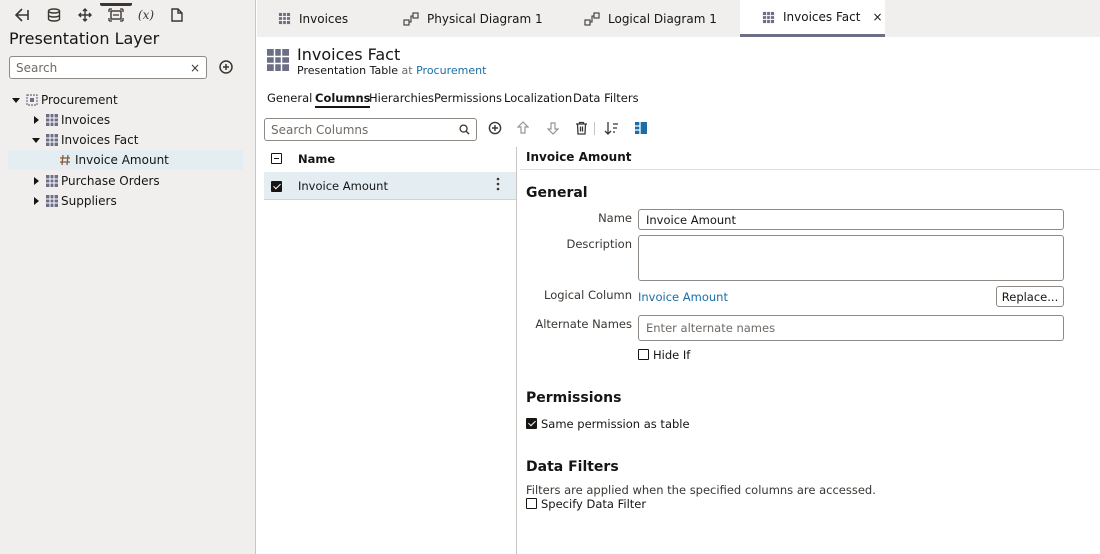  What do you see at coordinates (324, 18) in the screenshot?
I see `tab-label: Invoices` at bounding box center [324, 18].